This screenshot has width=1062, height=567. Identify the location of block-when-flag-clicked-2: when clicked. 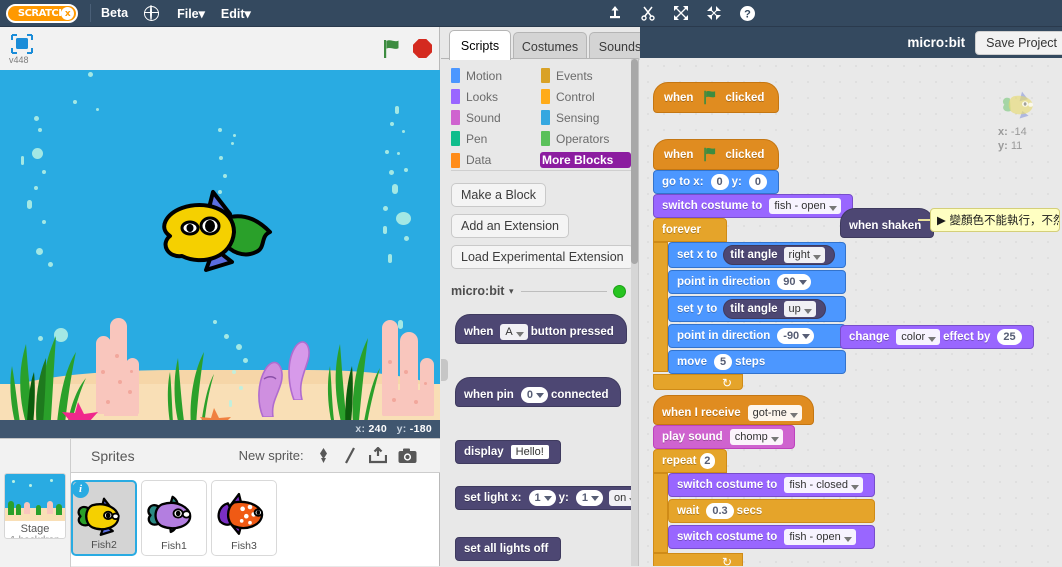
(716, 154).